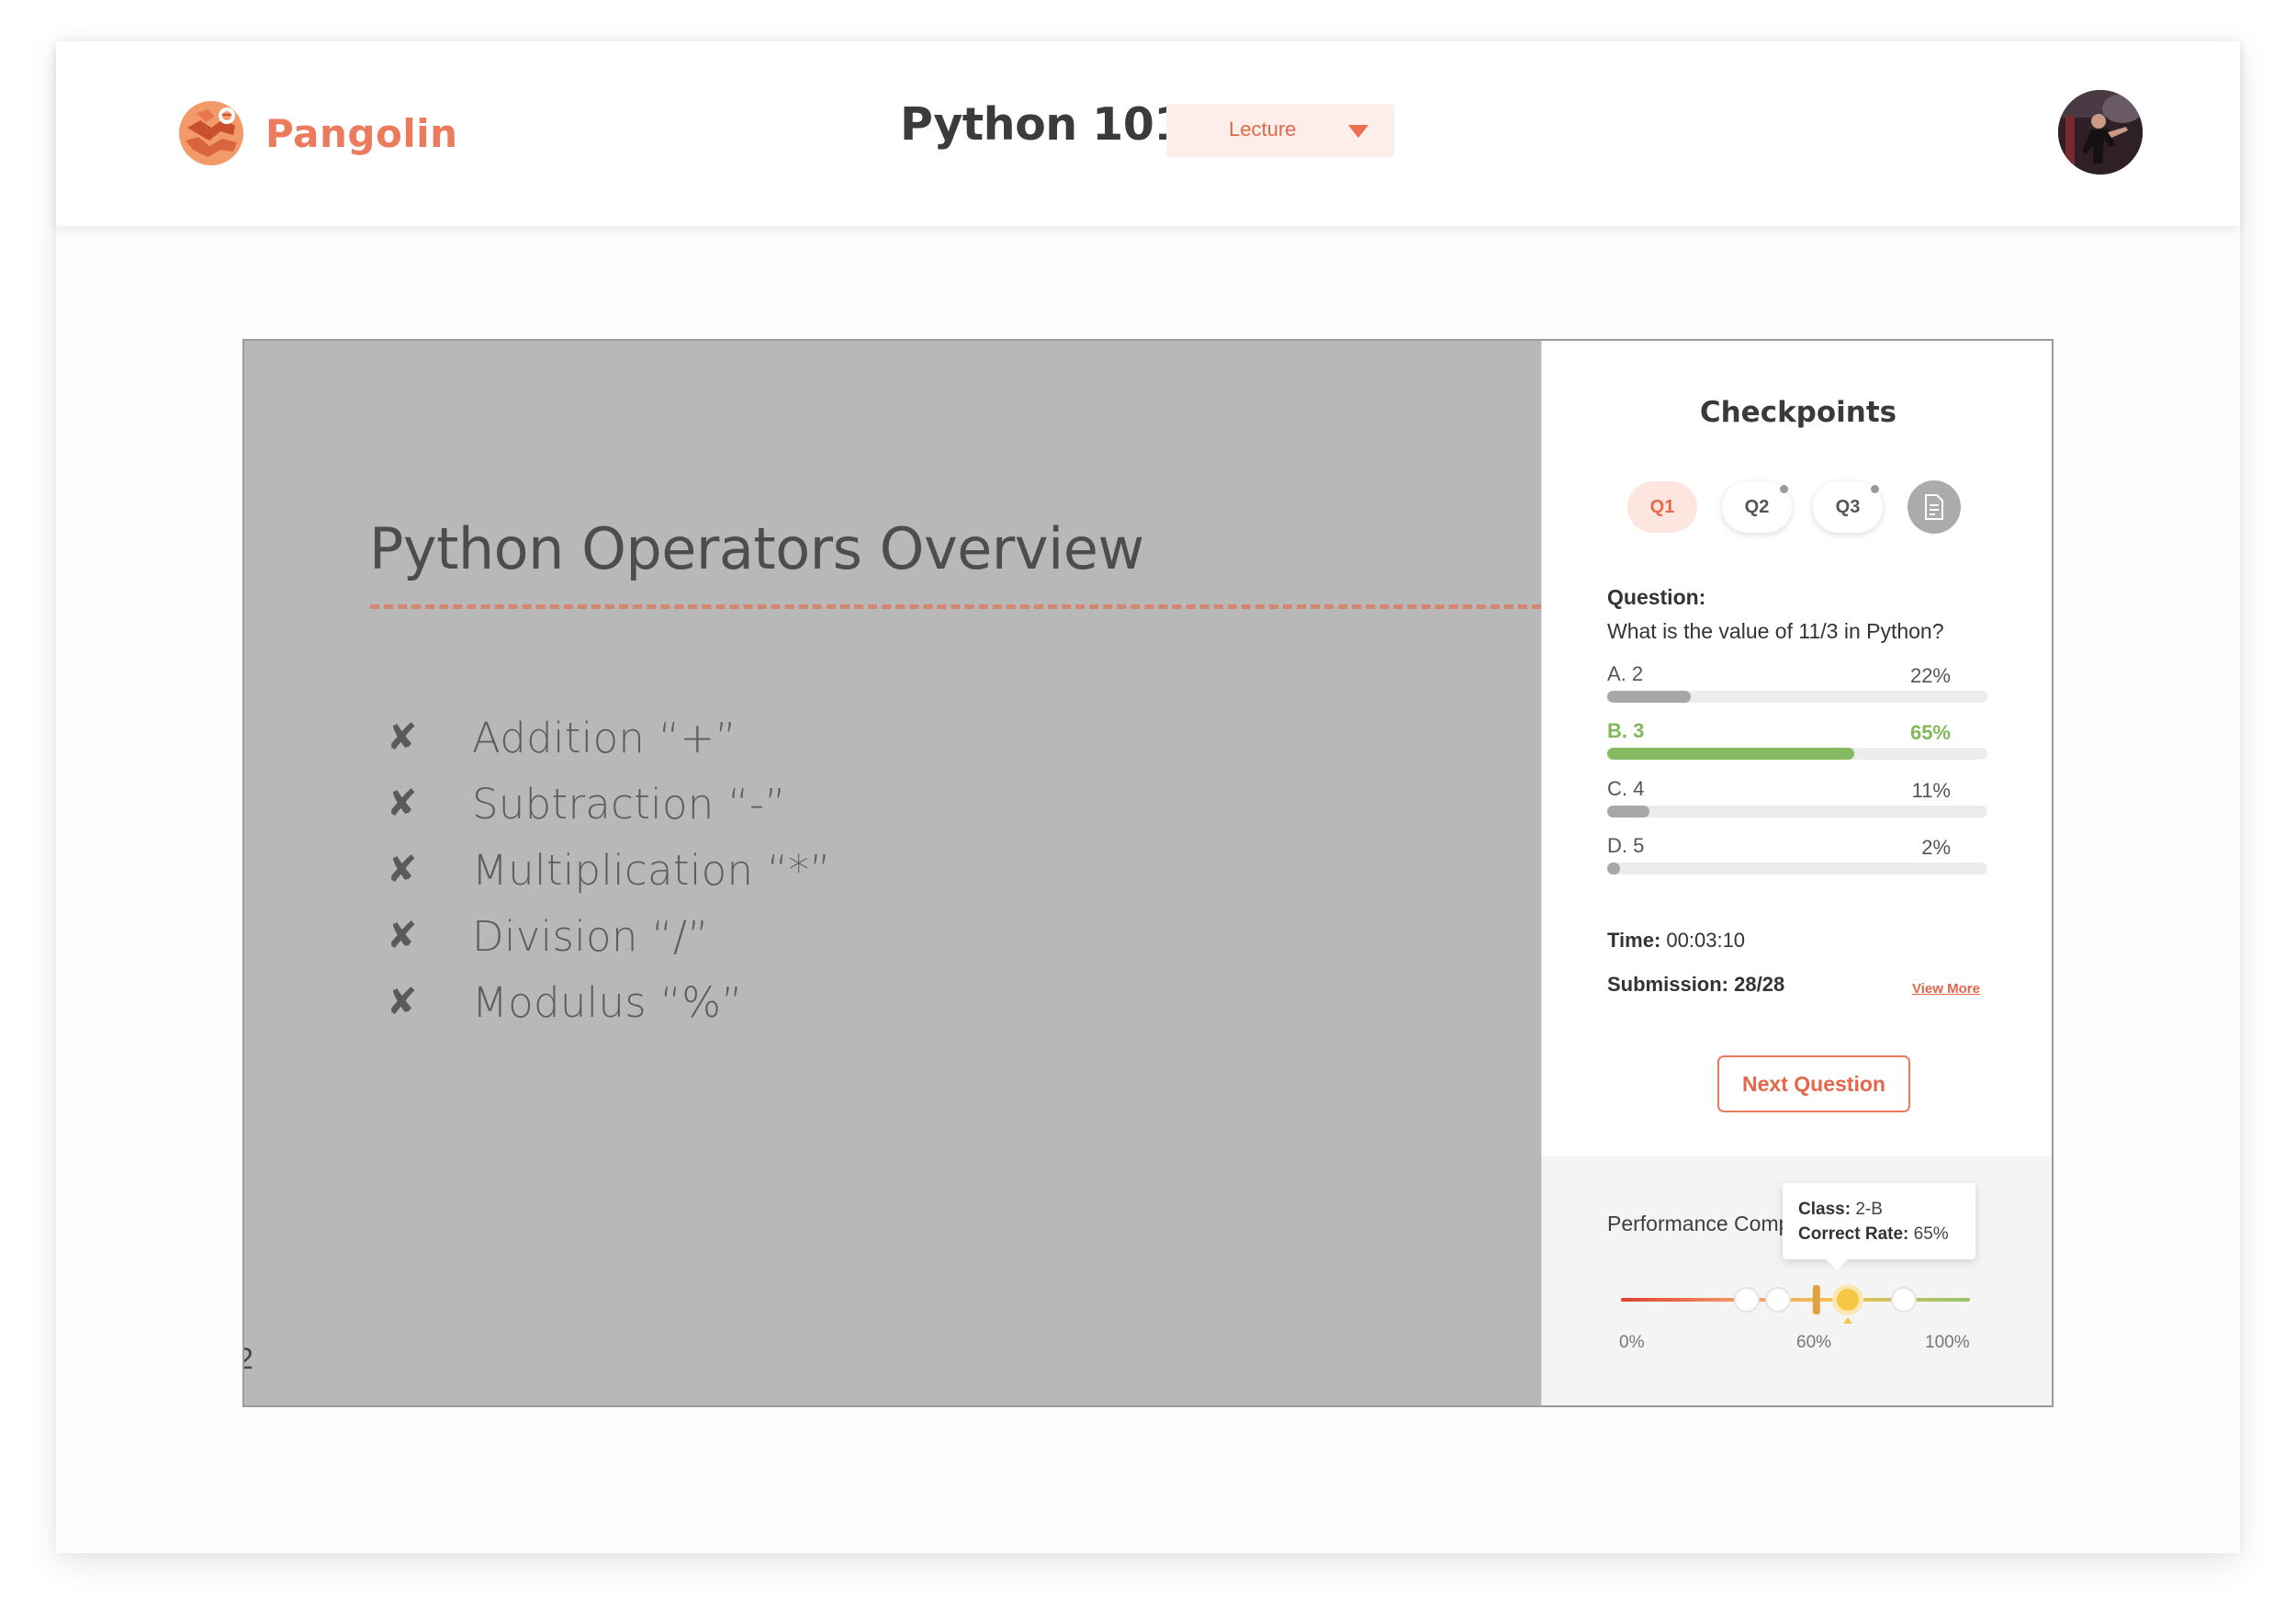 The width and height of the screenshot is (2296, 1624). Describe the element at coordinates (590, 936) in the screenshot. I see `slide-bullet-text: Division “/”` at that location.